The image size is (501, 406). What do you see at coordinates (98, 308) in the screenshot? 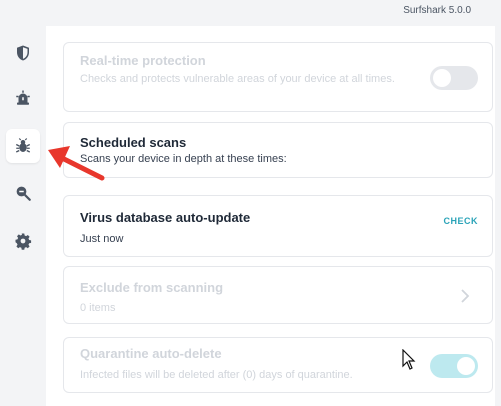
I see `exclude-count: 0 items` at bounding box center [98, 308].